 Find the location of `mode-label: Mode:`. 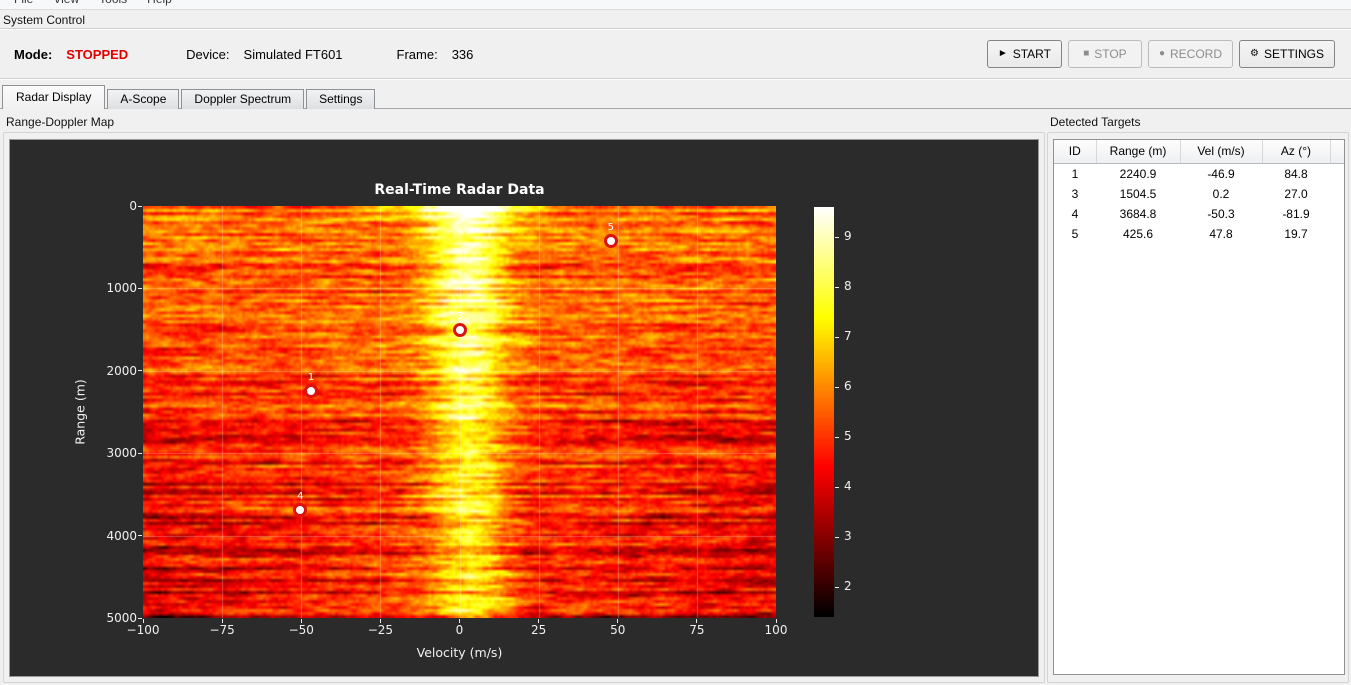

mode-label: Mode: is located at coordinates (33, 54).